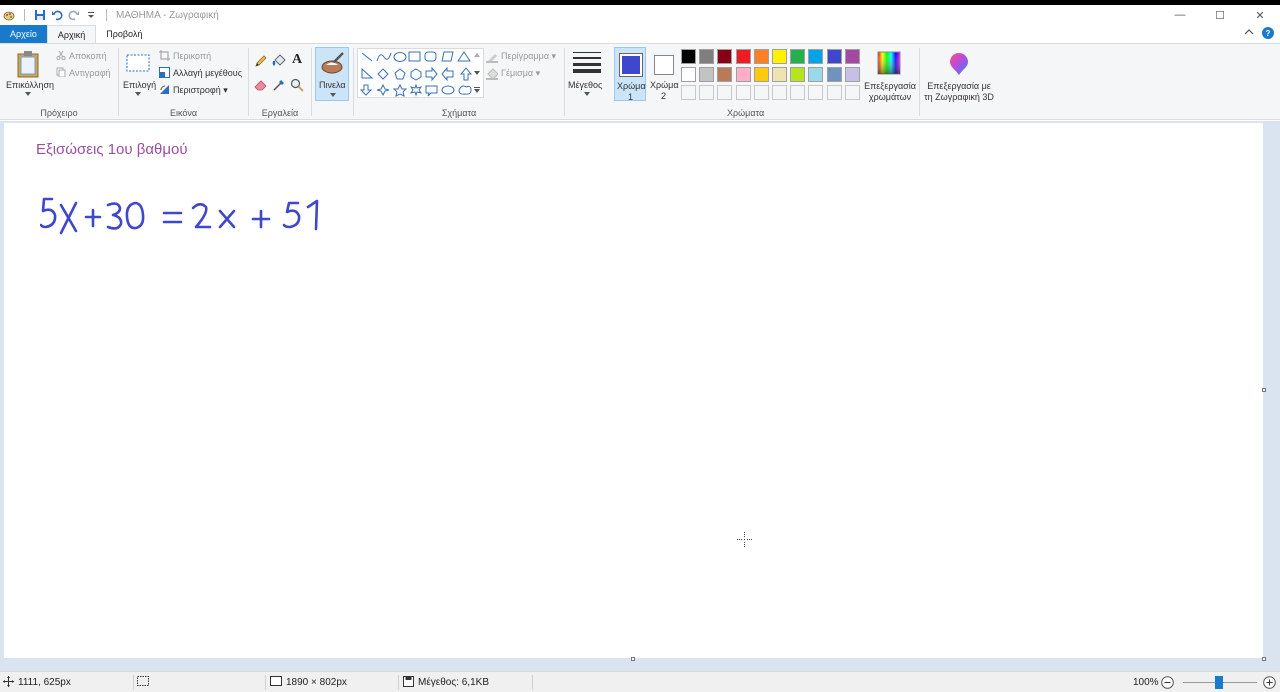 The image size is (1280, 692). I want to click on undo-icon, so click(57, 15).